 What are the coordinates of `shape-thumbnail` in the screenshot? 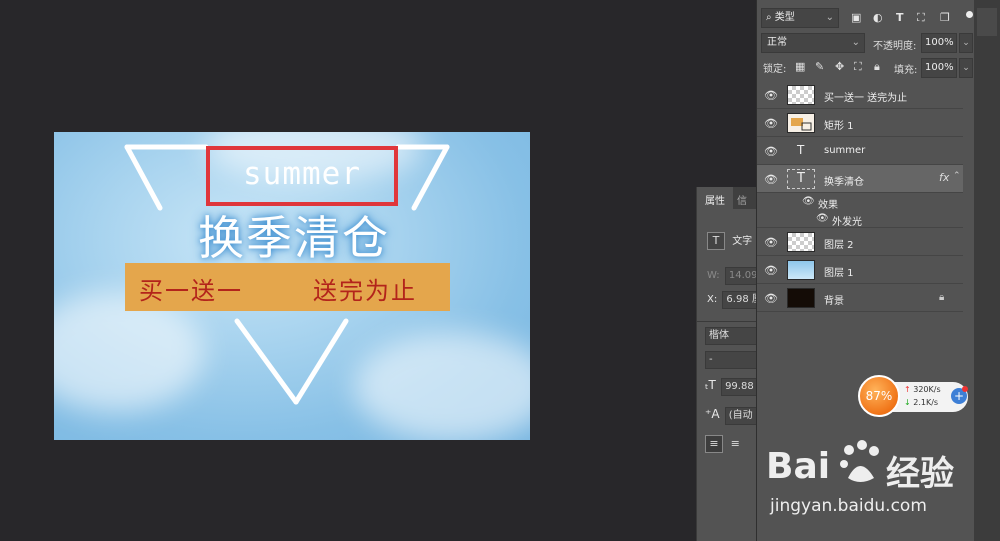 It's located at (801, 123).